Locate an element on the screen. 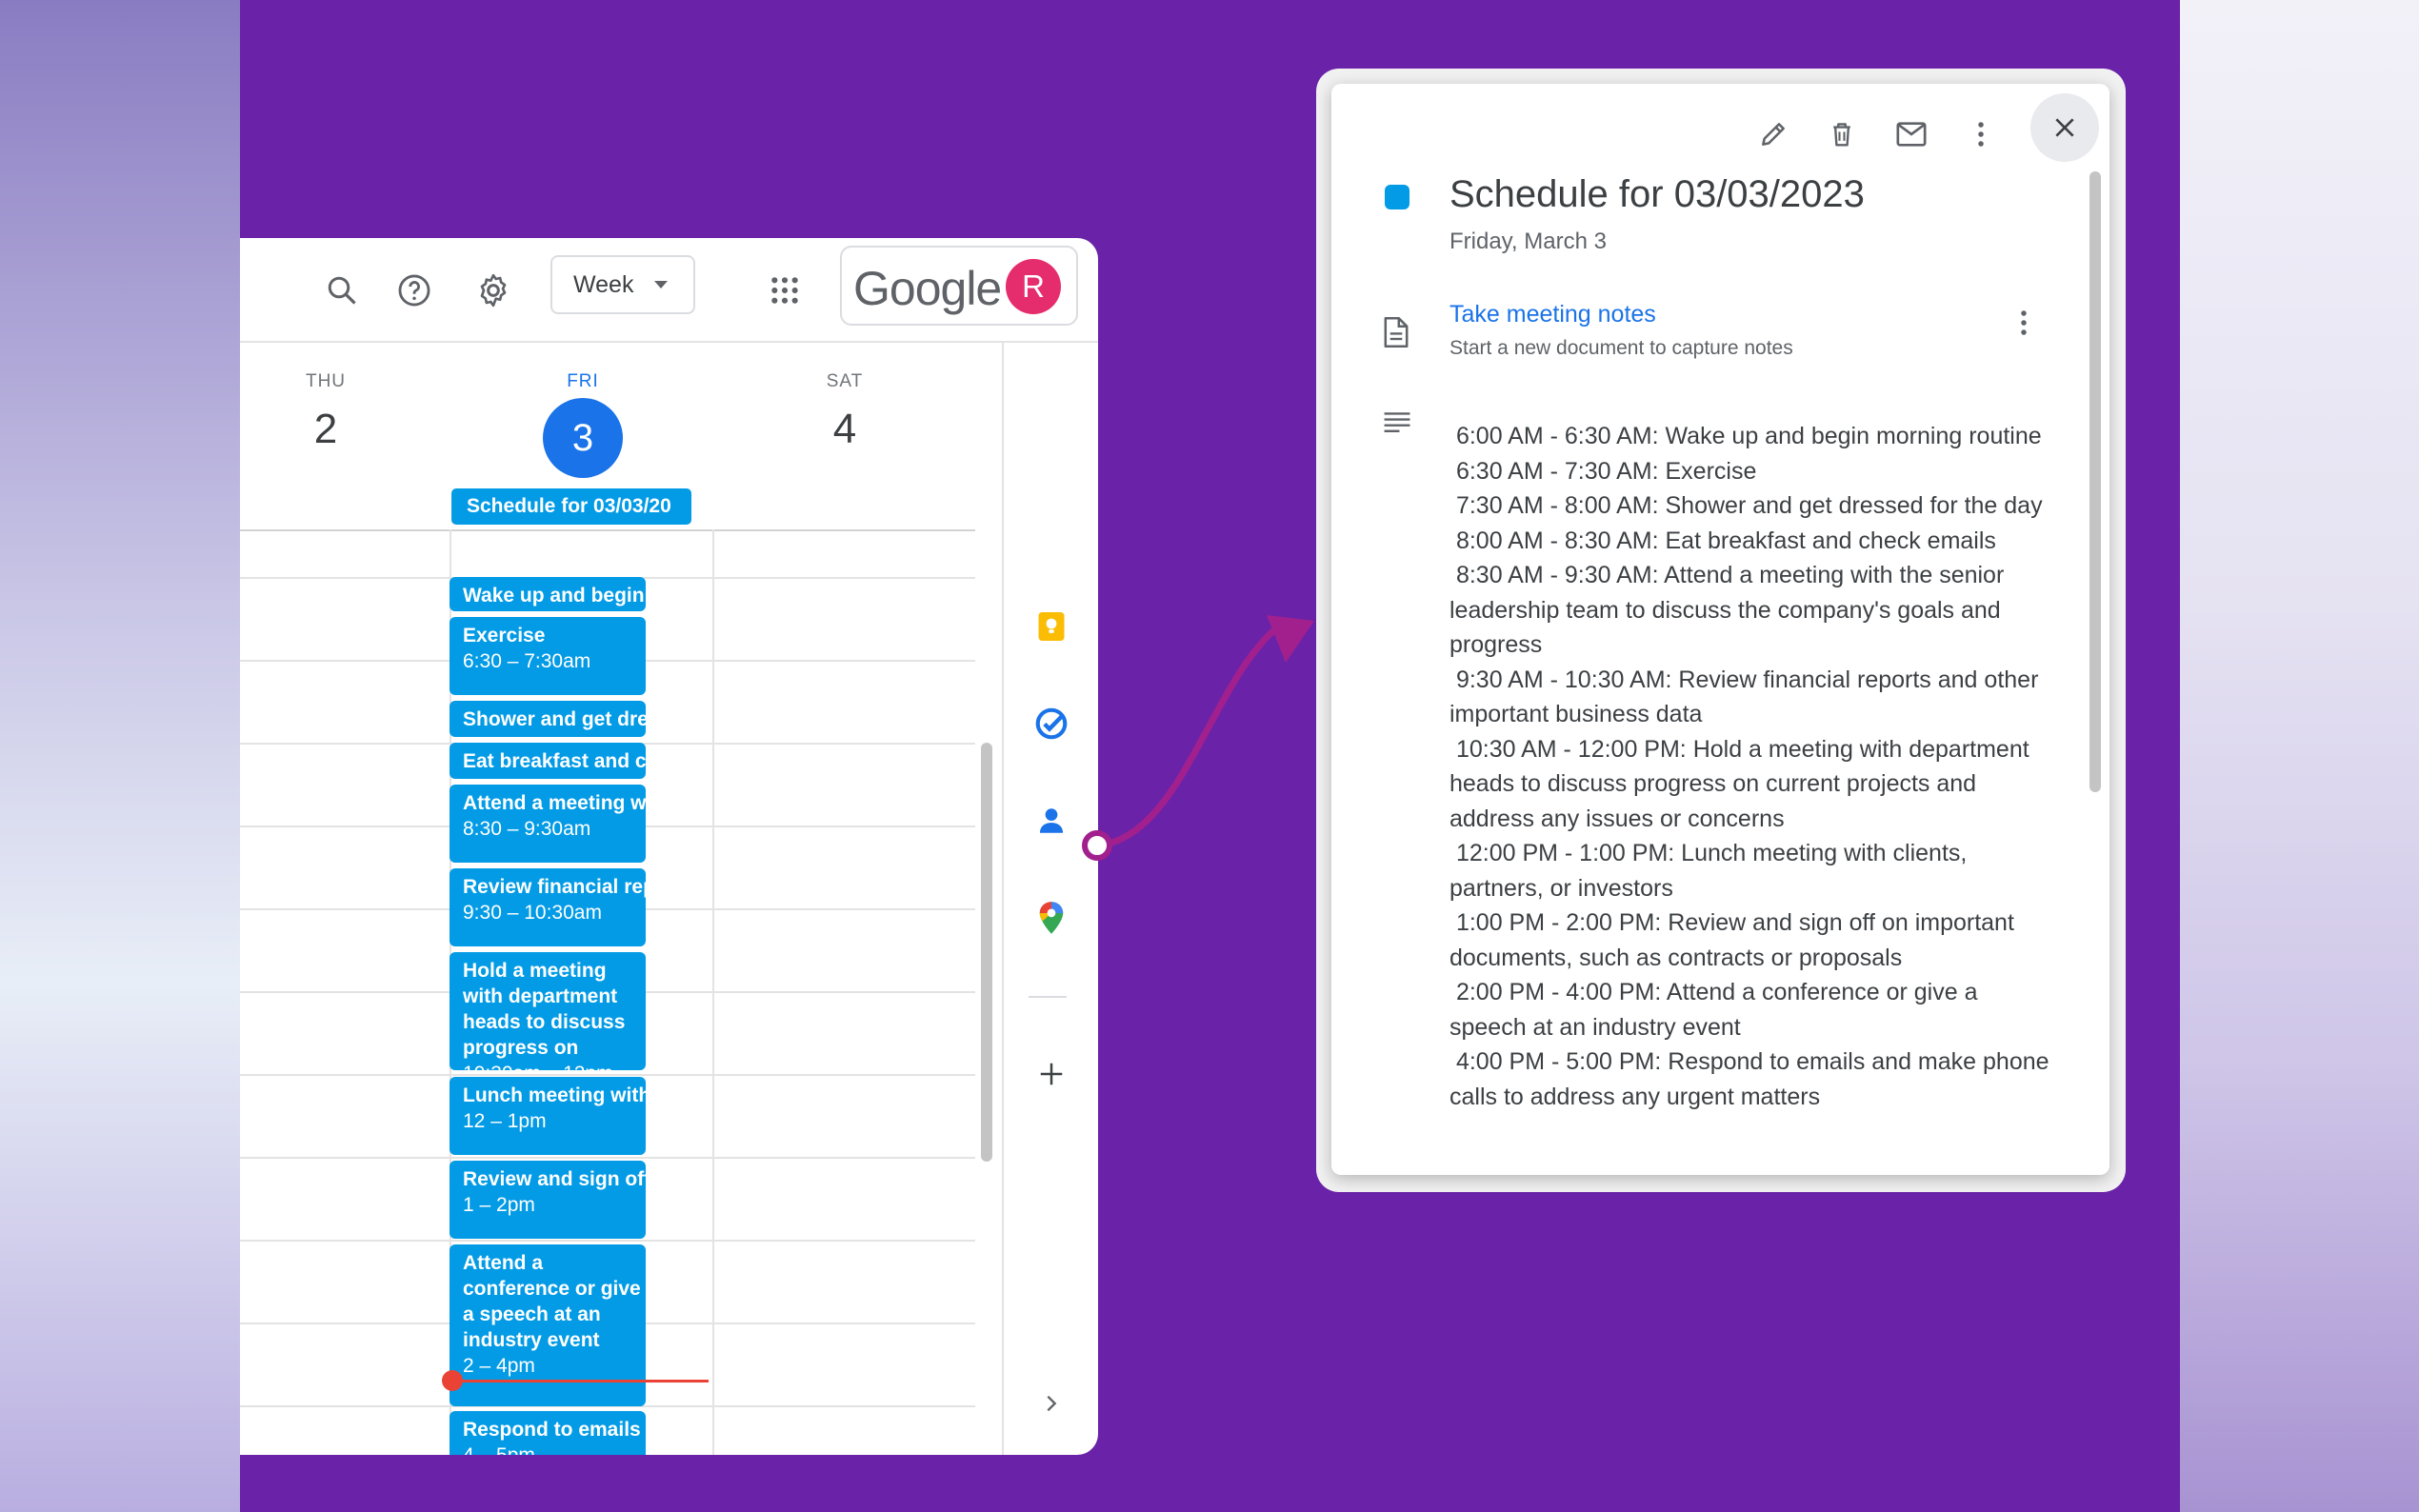 This screenshot has width=2419, height=1512. delete-trash-icon is located at coordinates (1842, 134).